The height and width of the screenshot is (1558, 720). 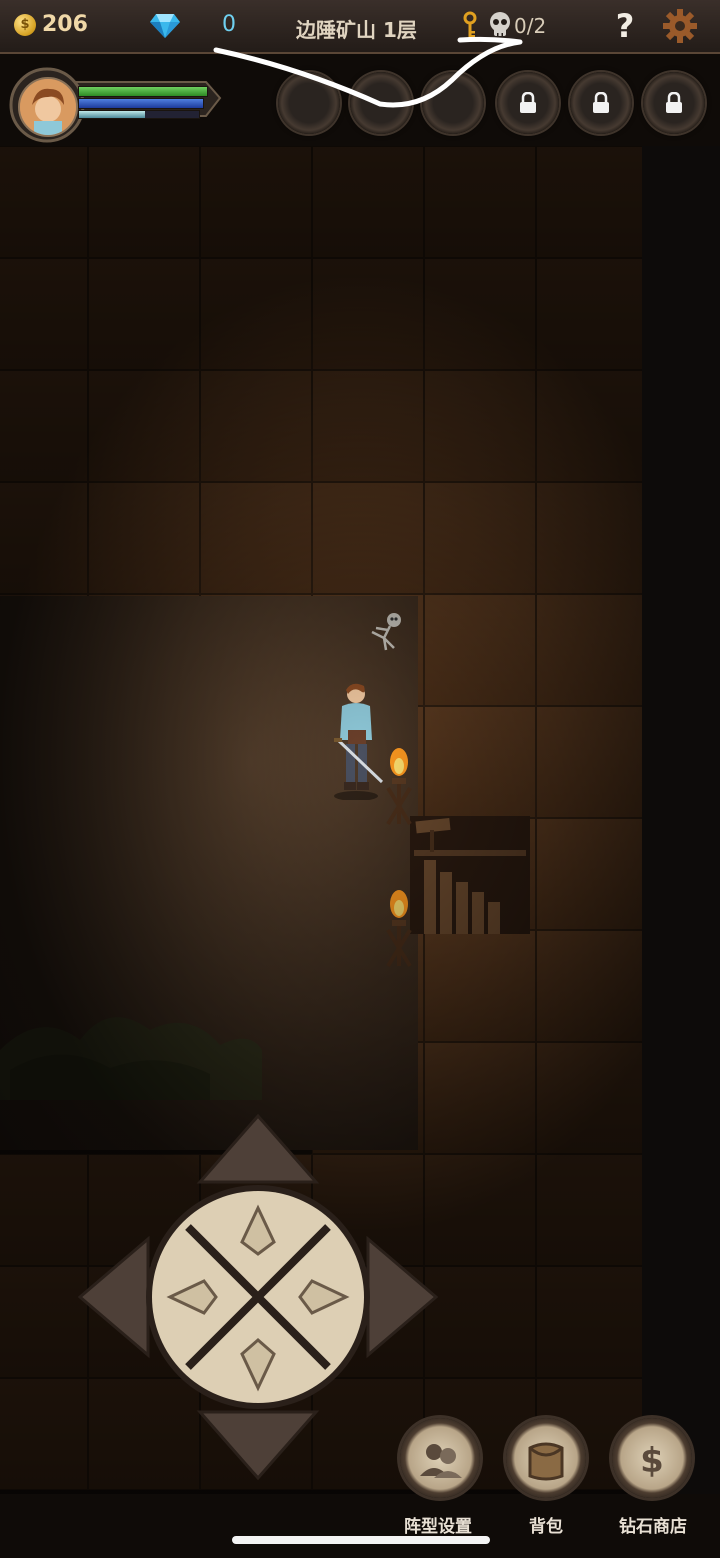 What do you see at coordinates (65, 24) in the screenshot?
I see `coin-count: 206` at bounding box center [65, 24].